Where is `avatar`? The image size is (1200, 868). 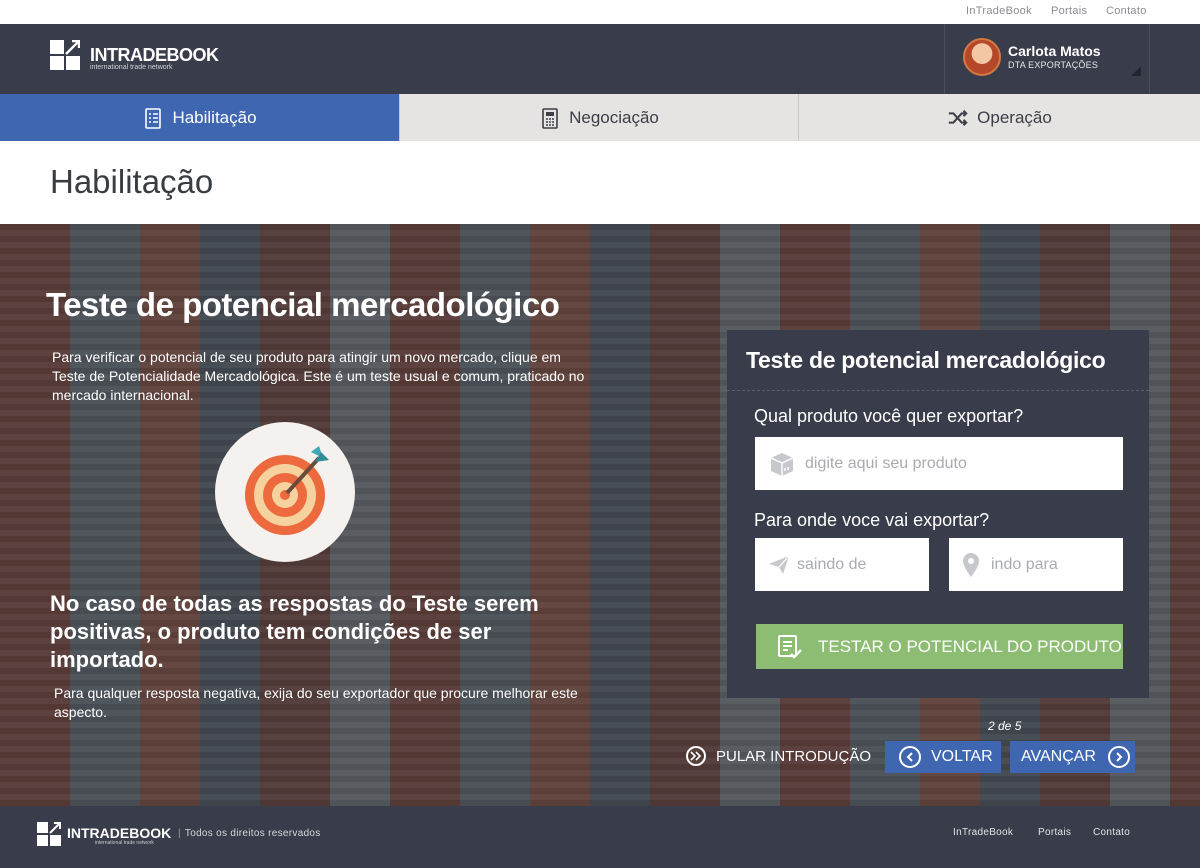
avatar is located at coordinates (982, 57).